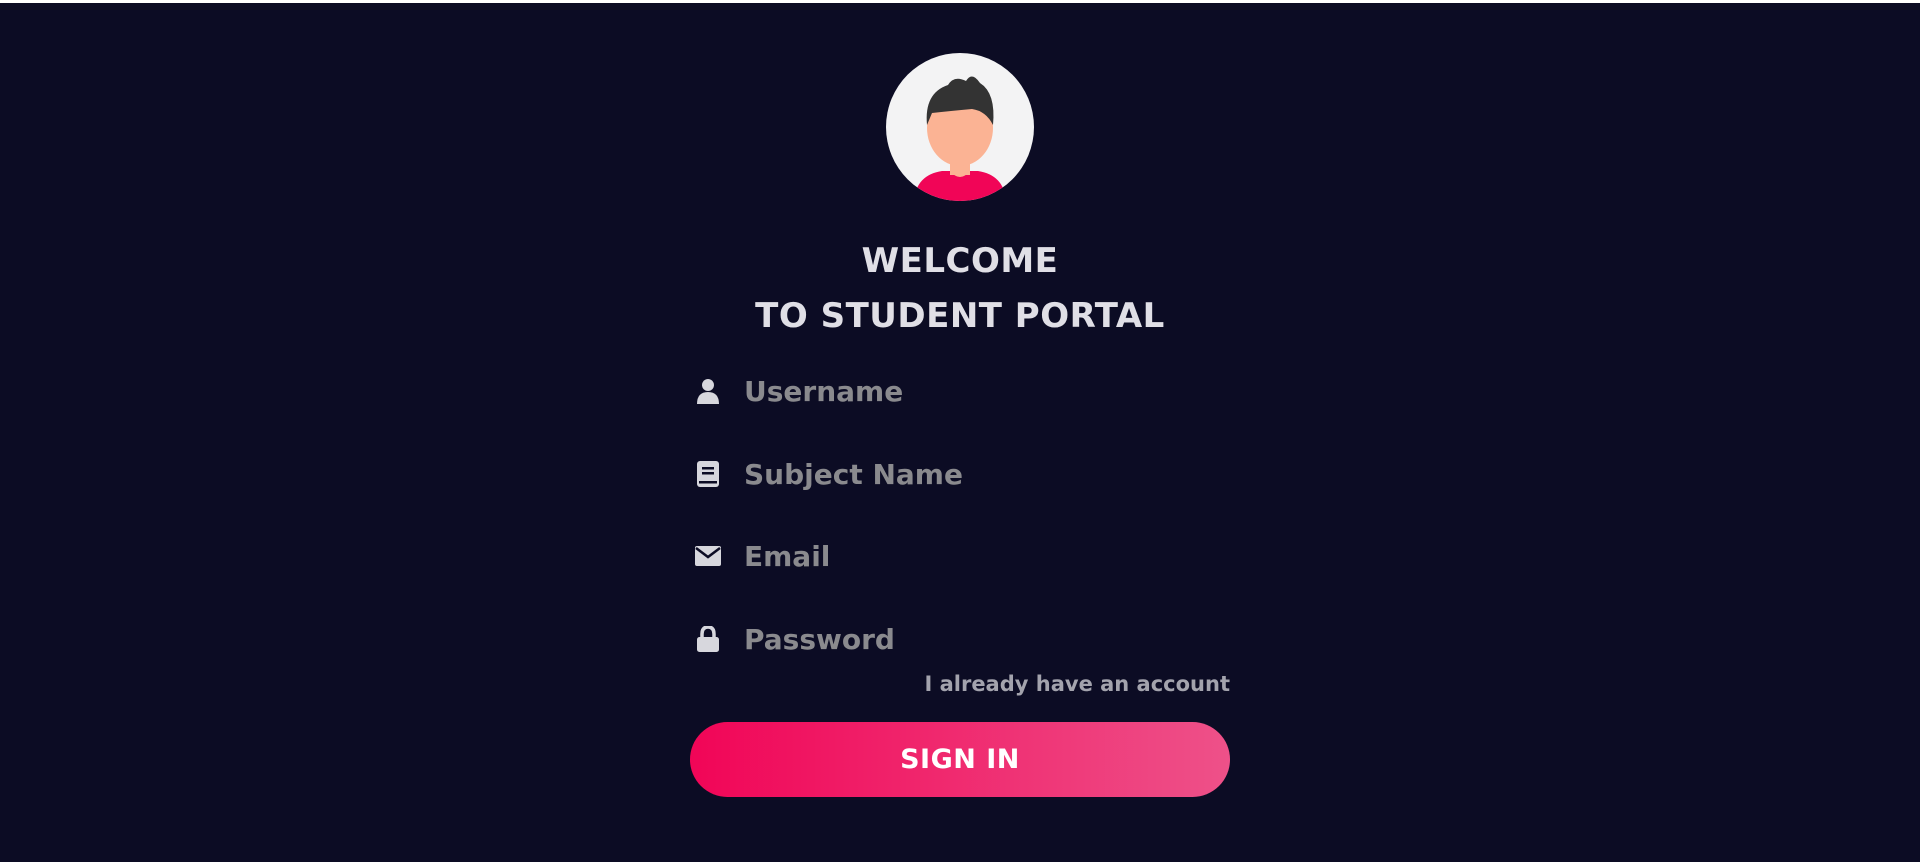  Describe the element at coordinates (987, 639) in the screenshot. I see `password-input` at that location.